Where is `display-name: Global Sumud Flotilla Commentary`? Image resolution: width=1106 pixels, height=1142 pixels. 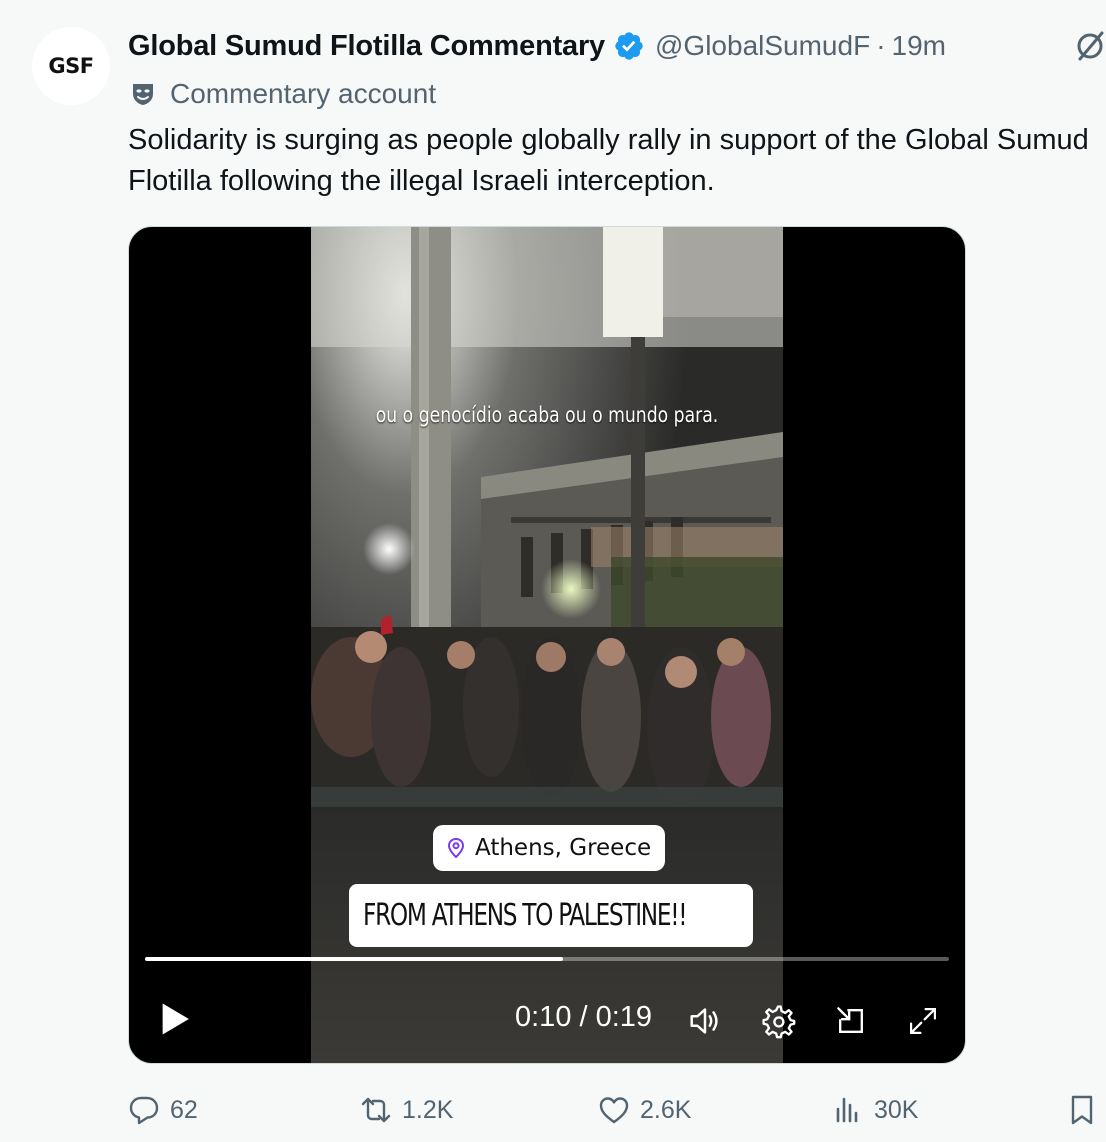
display-name: Global Sumud Flotilla Commentary is located at coordinates (366, 46).